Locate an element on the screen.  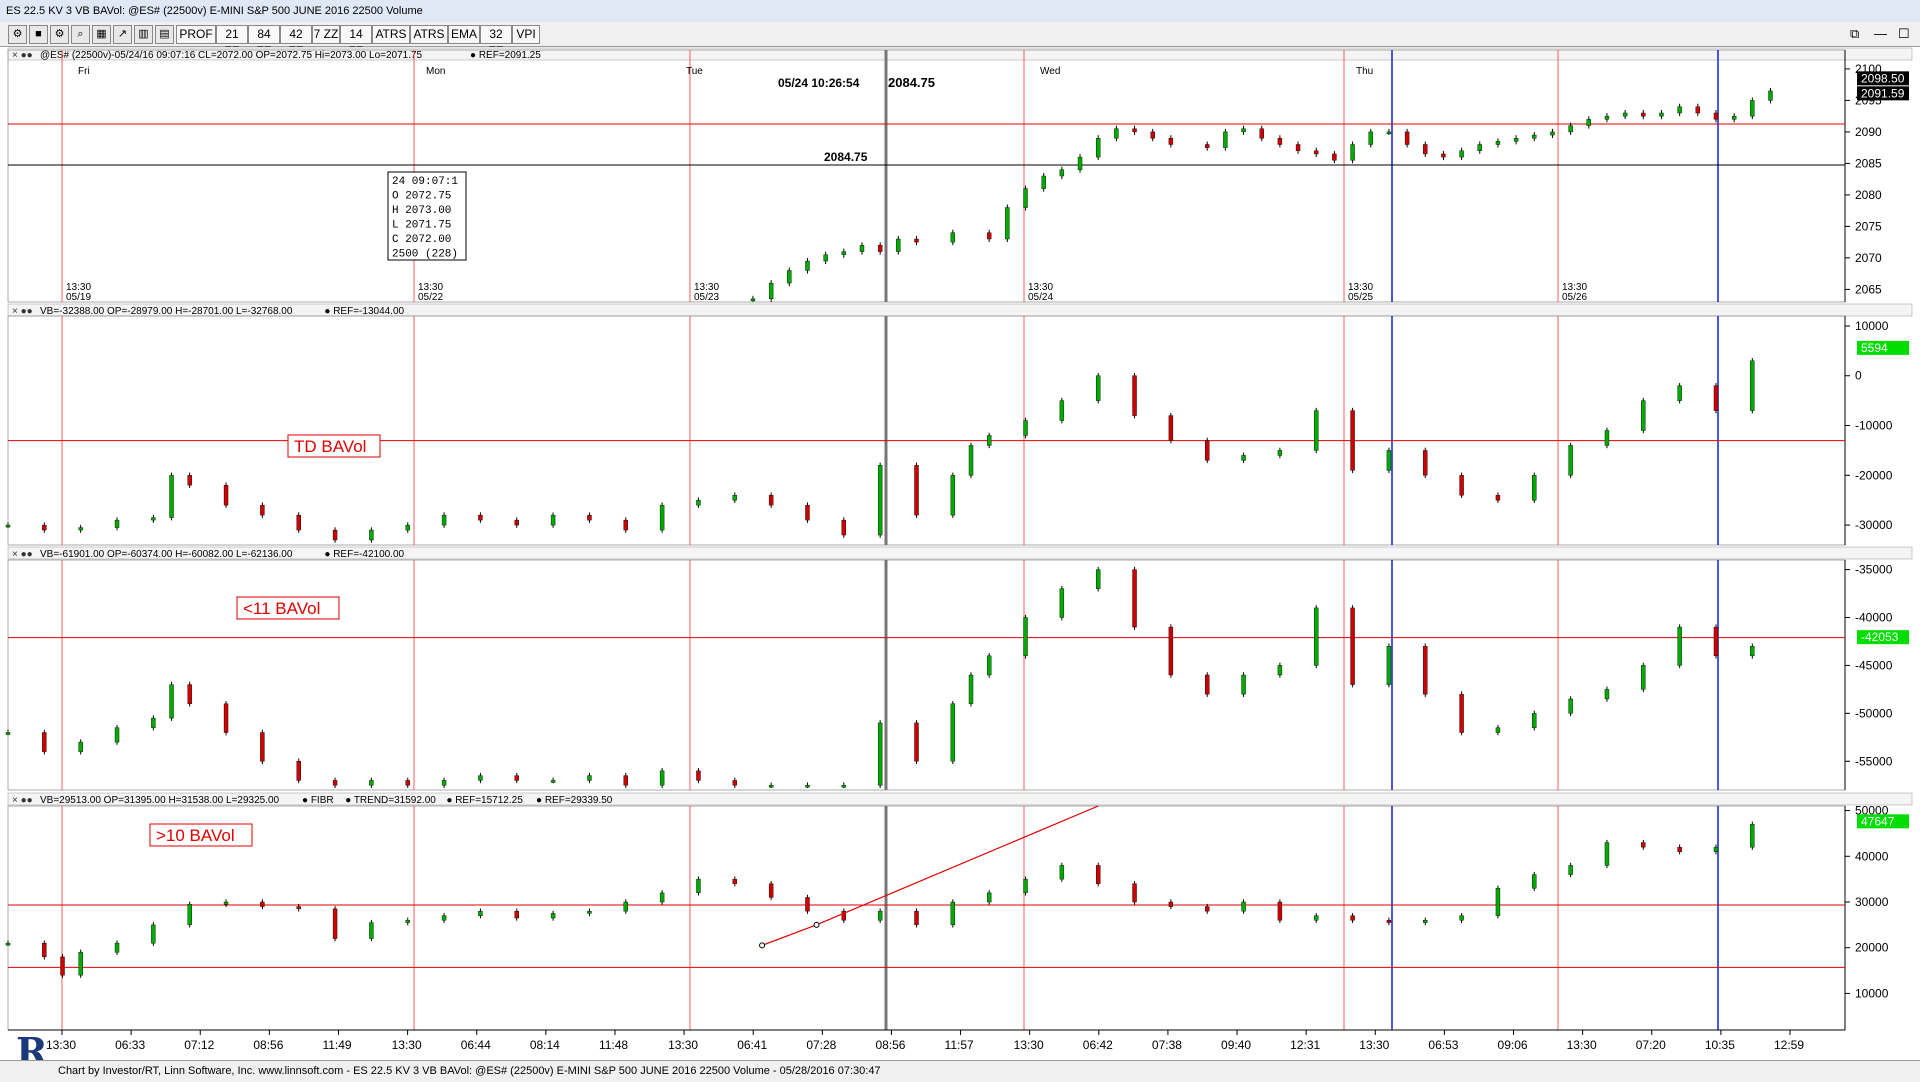
session-date-3: 05/24 is located at coordinates (1040, 297).